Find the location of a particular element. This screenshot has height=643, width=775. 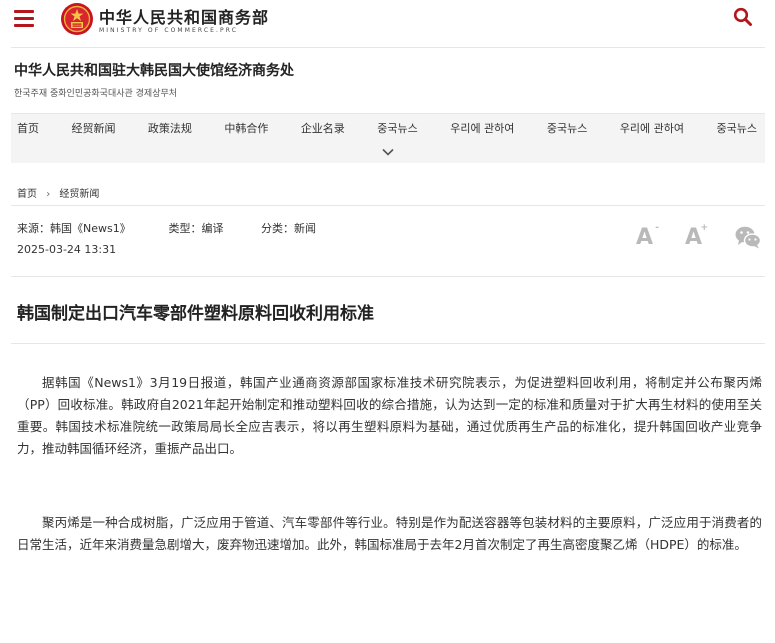

national-emblem-icon is located at coordinates (77, 19).